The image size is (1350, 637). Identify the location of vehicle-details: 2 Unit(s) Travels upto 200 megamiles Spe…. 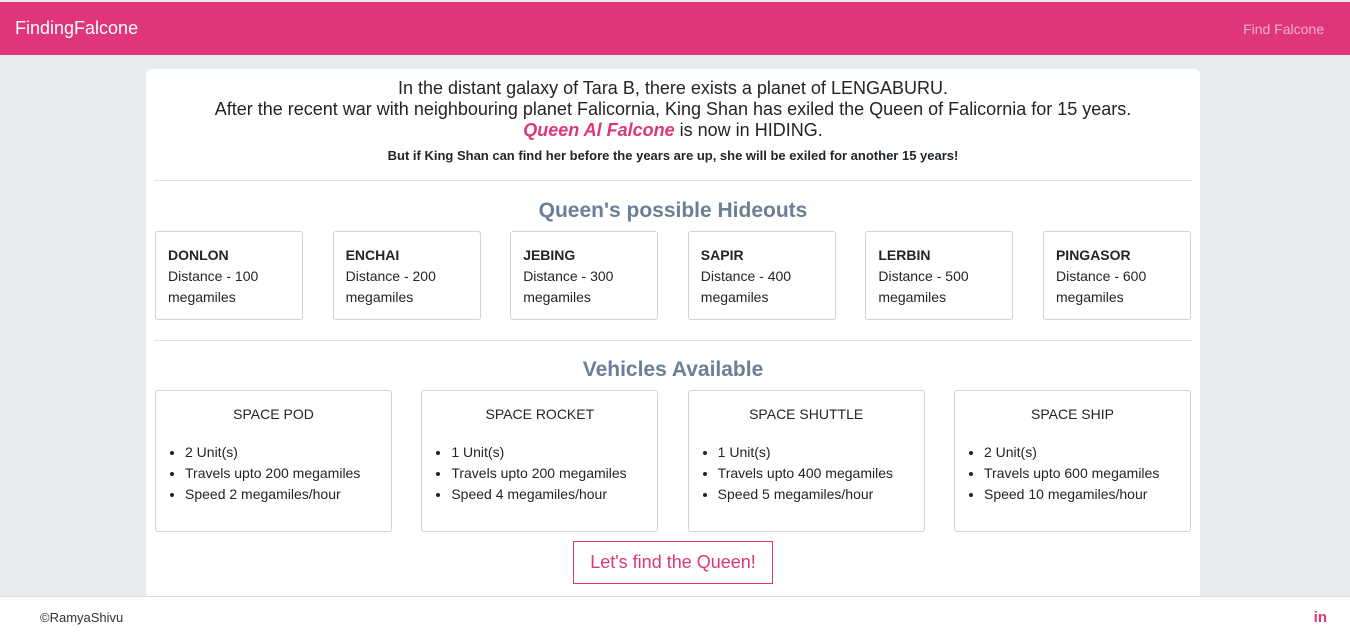
(273, 473).